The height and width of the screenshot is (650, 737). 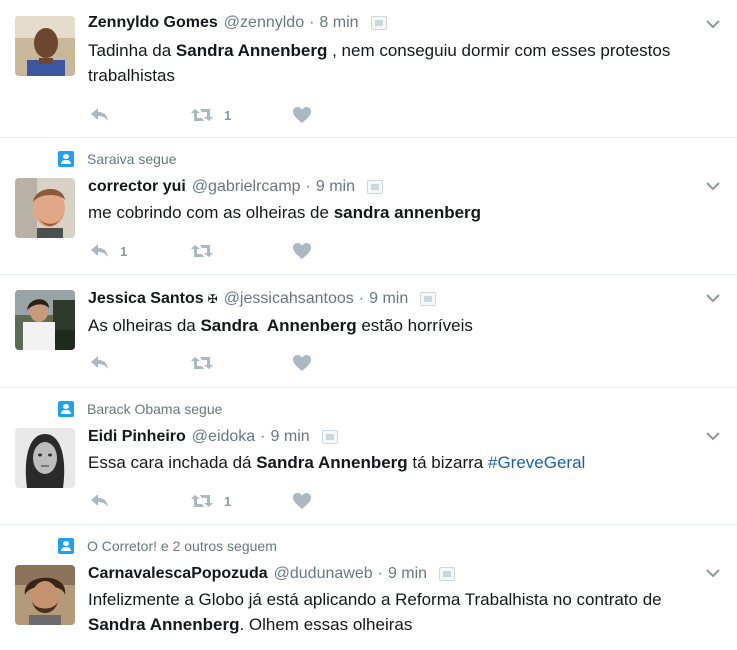 I want to click on reply-count: 1, so click(x=124, y=251).